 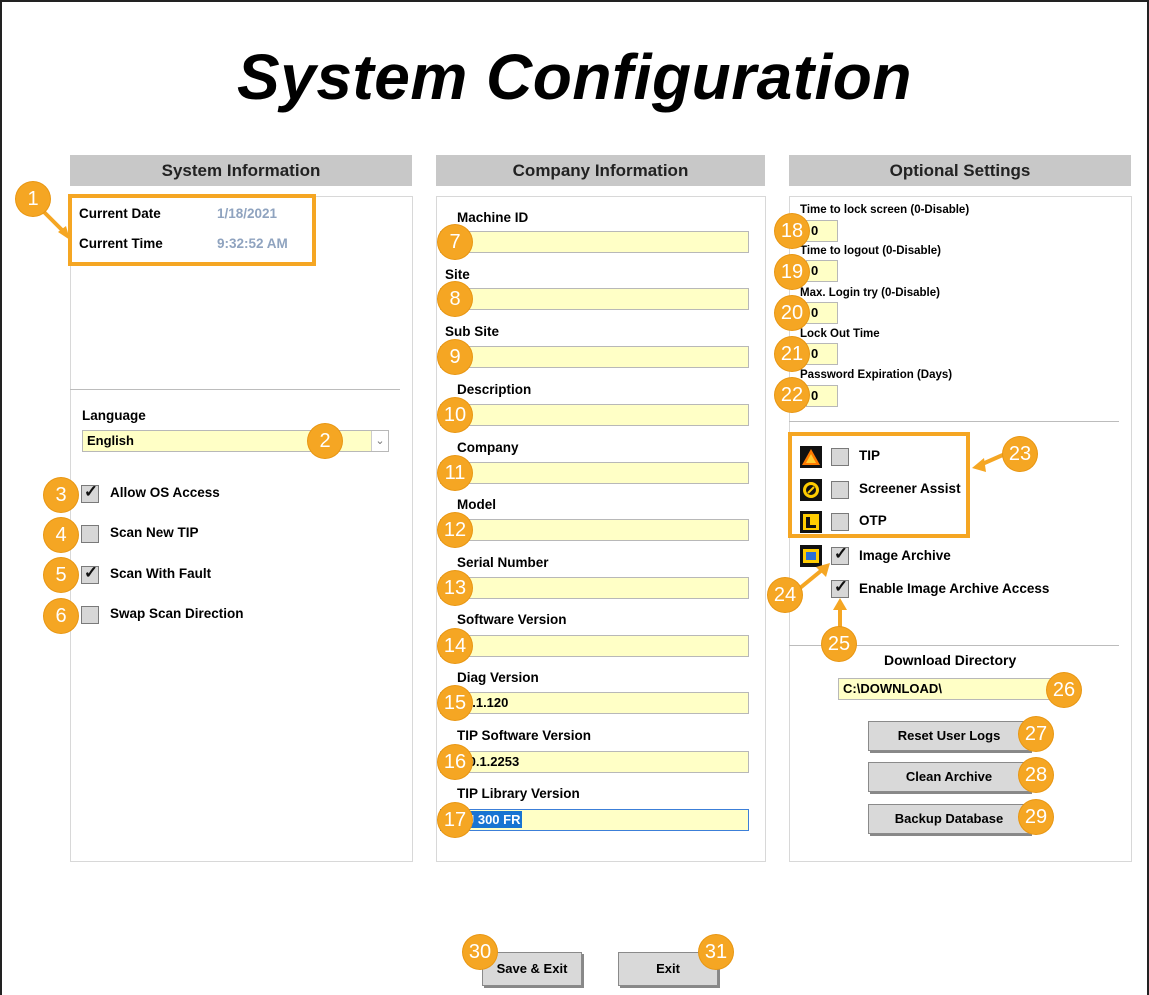 I want to click on badge-20: 20, so click(x=792, y=313).